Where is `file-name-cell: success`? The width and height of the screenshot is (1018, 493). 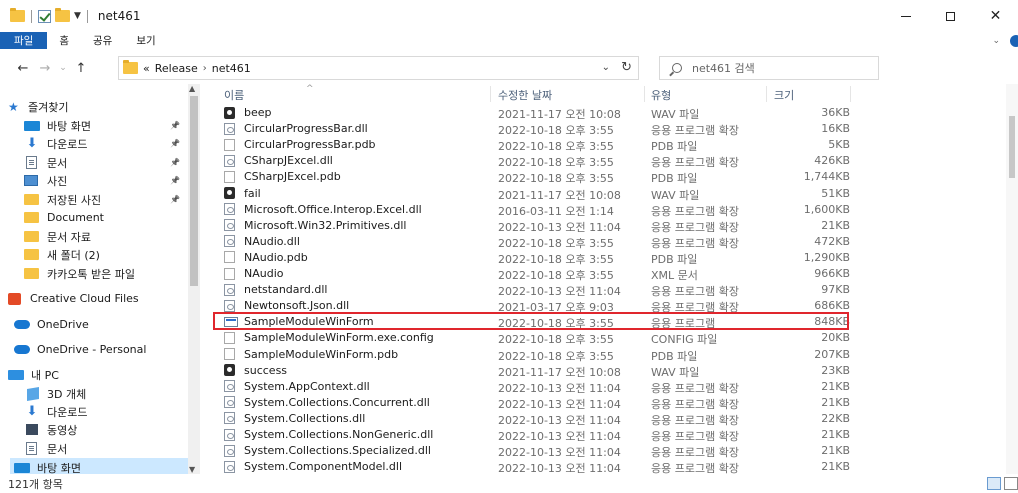 file-name-cell: success is located at coordinates (255, 370).